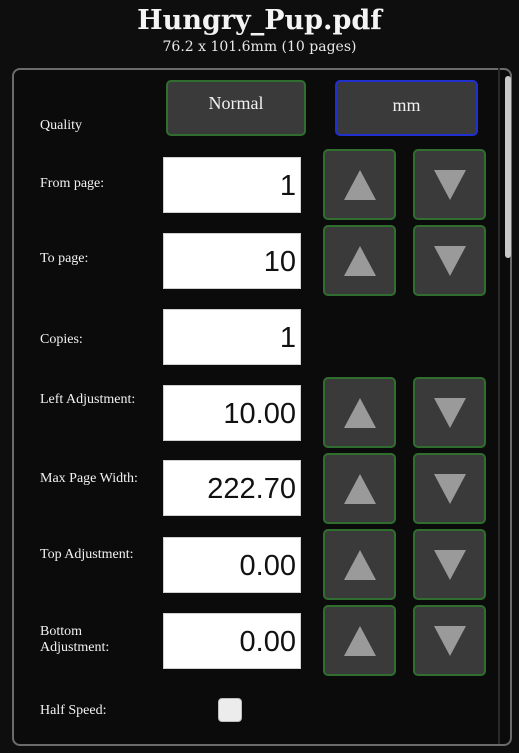 The image size is (519, 753). Describe the element at coordinates (87, 554) in the screenshot. I see `top-adjustment-label: Top Adjustment:` at that location.